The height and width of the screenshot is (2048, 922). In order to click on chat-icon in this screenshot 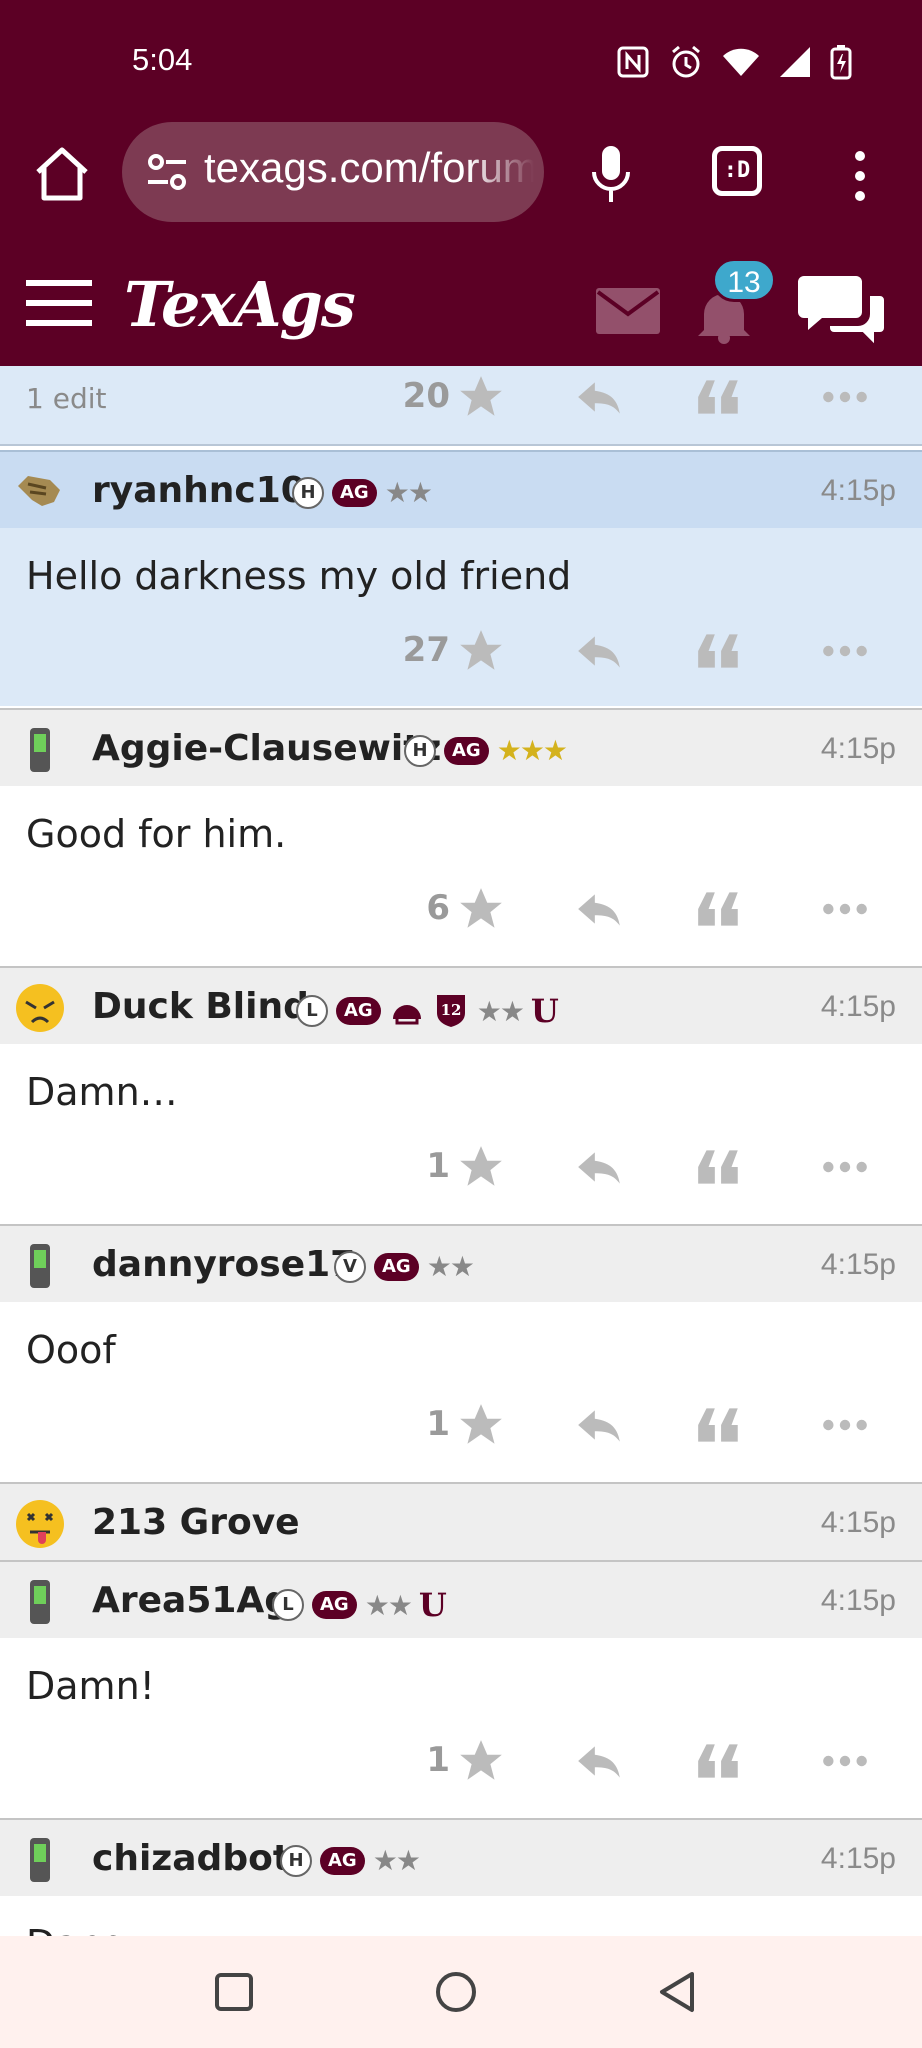, I will do `click(842, 312)`.